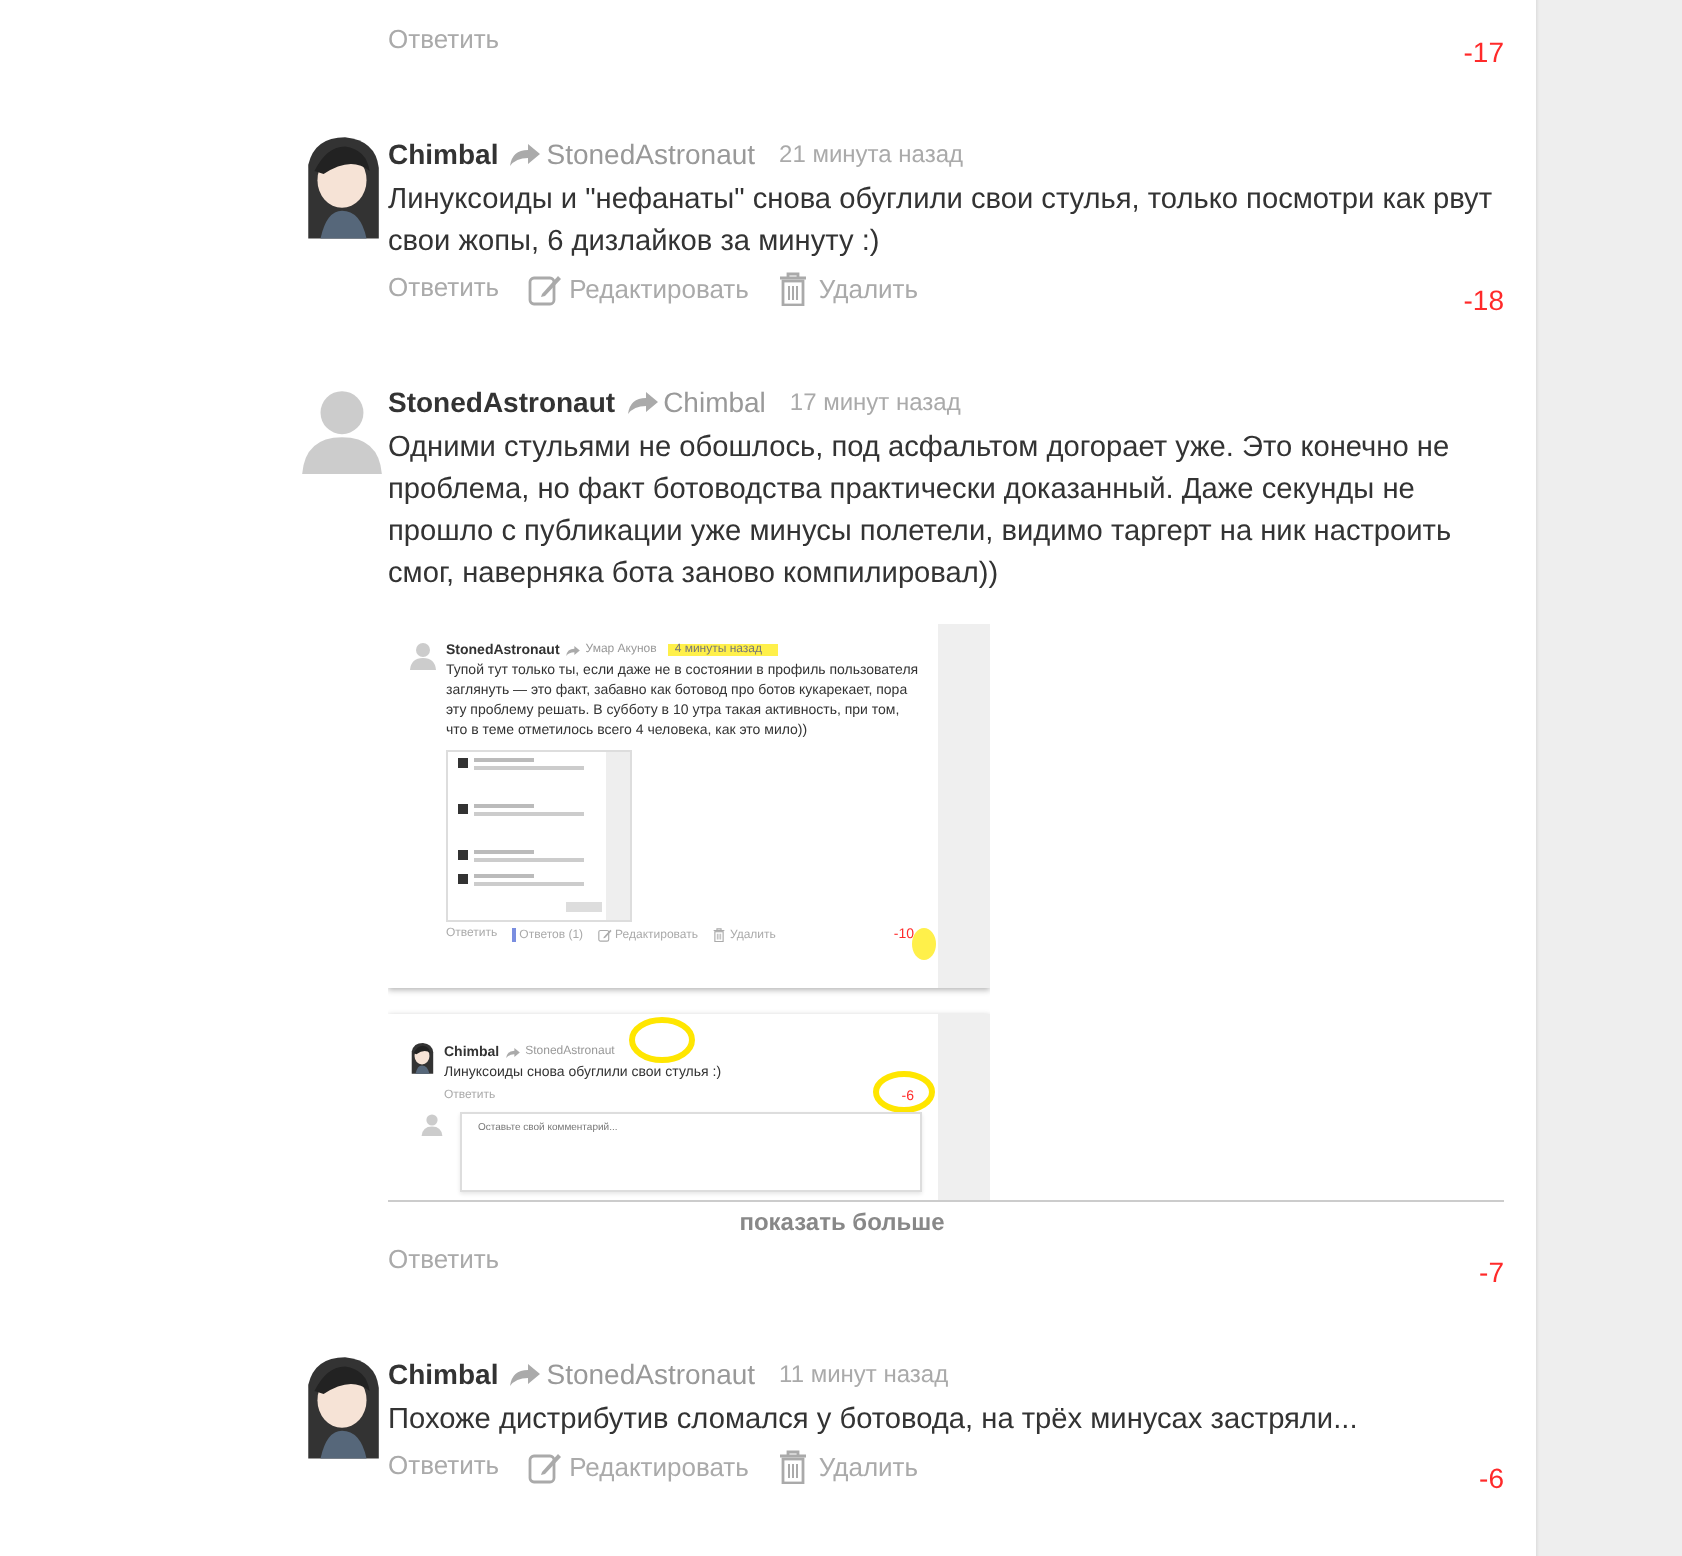 This screenshot has height=1556, width=1682. I want to click on highlight-mark, so click(924, 944).